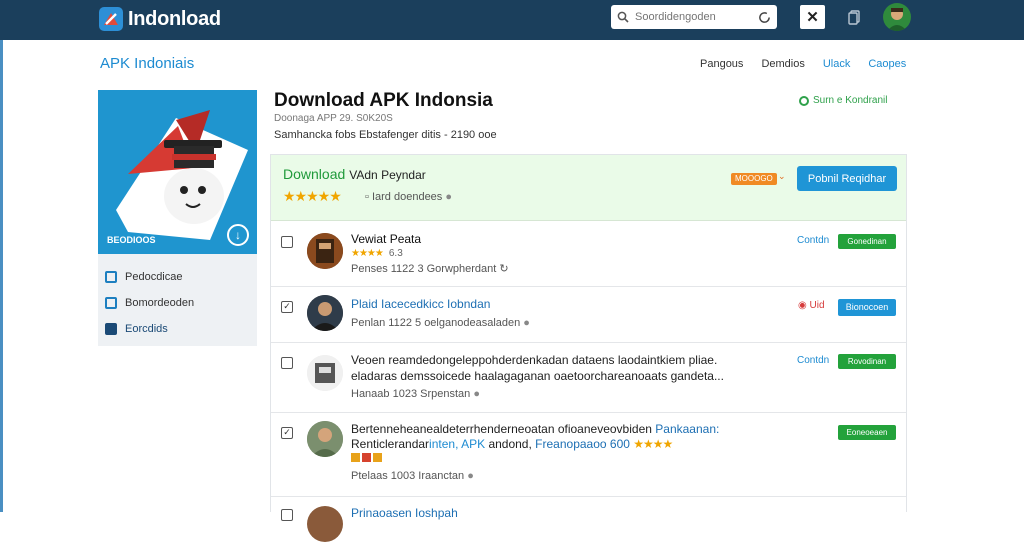  Describe the element at coordinates (238, 235) in the screenshot. I see `download-icon: ↓` at that location.